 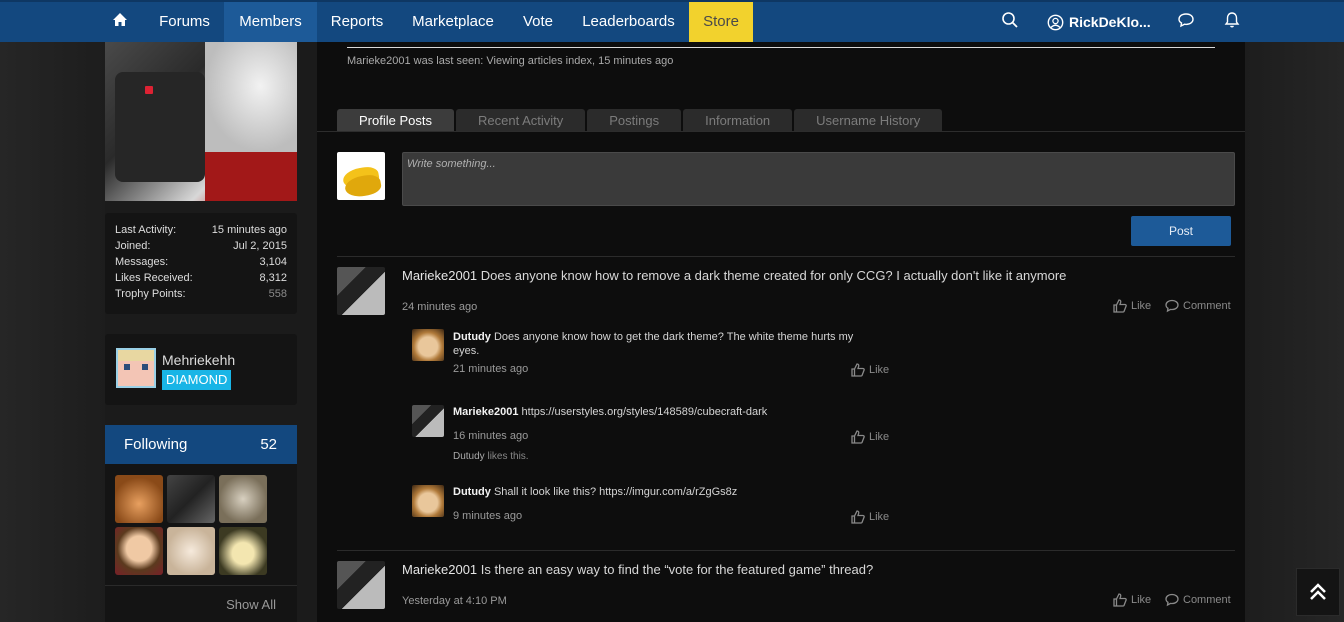 I want to click on stat-label: Likes Received:, so click(x=154, y=278).